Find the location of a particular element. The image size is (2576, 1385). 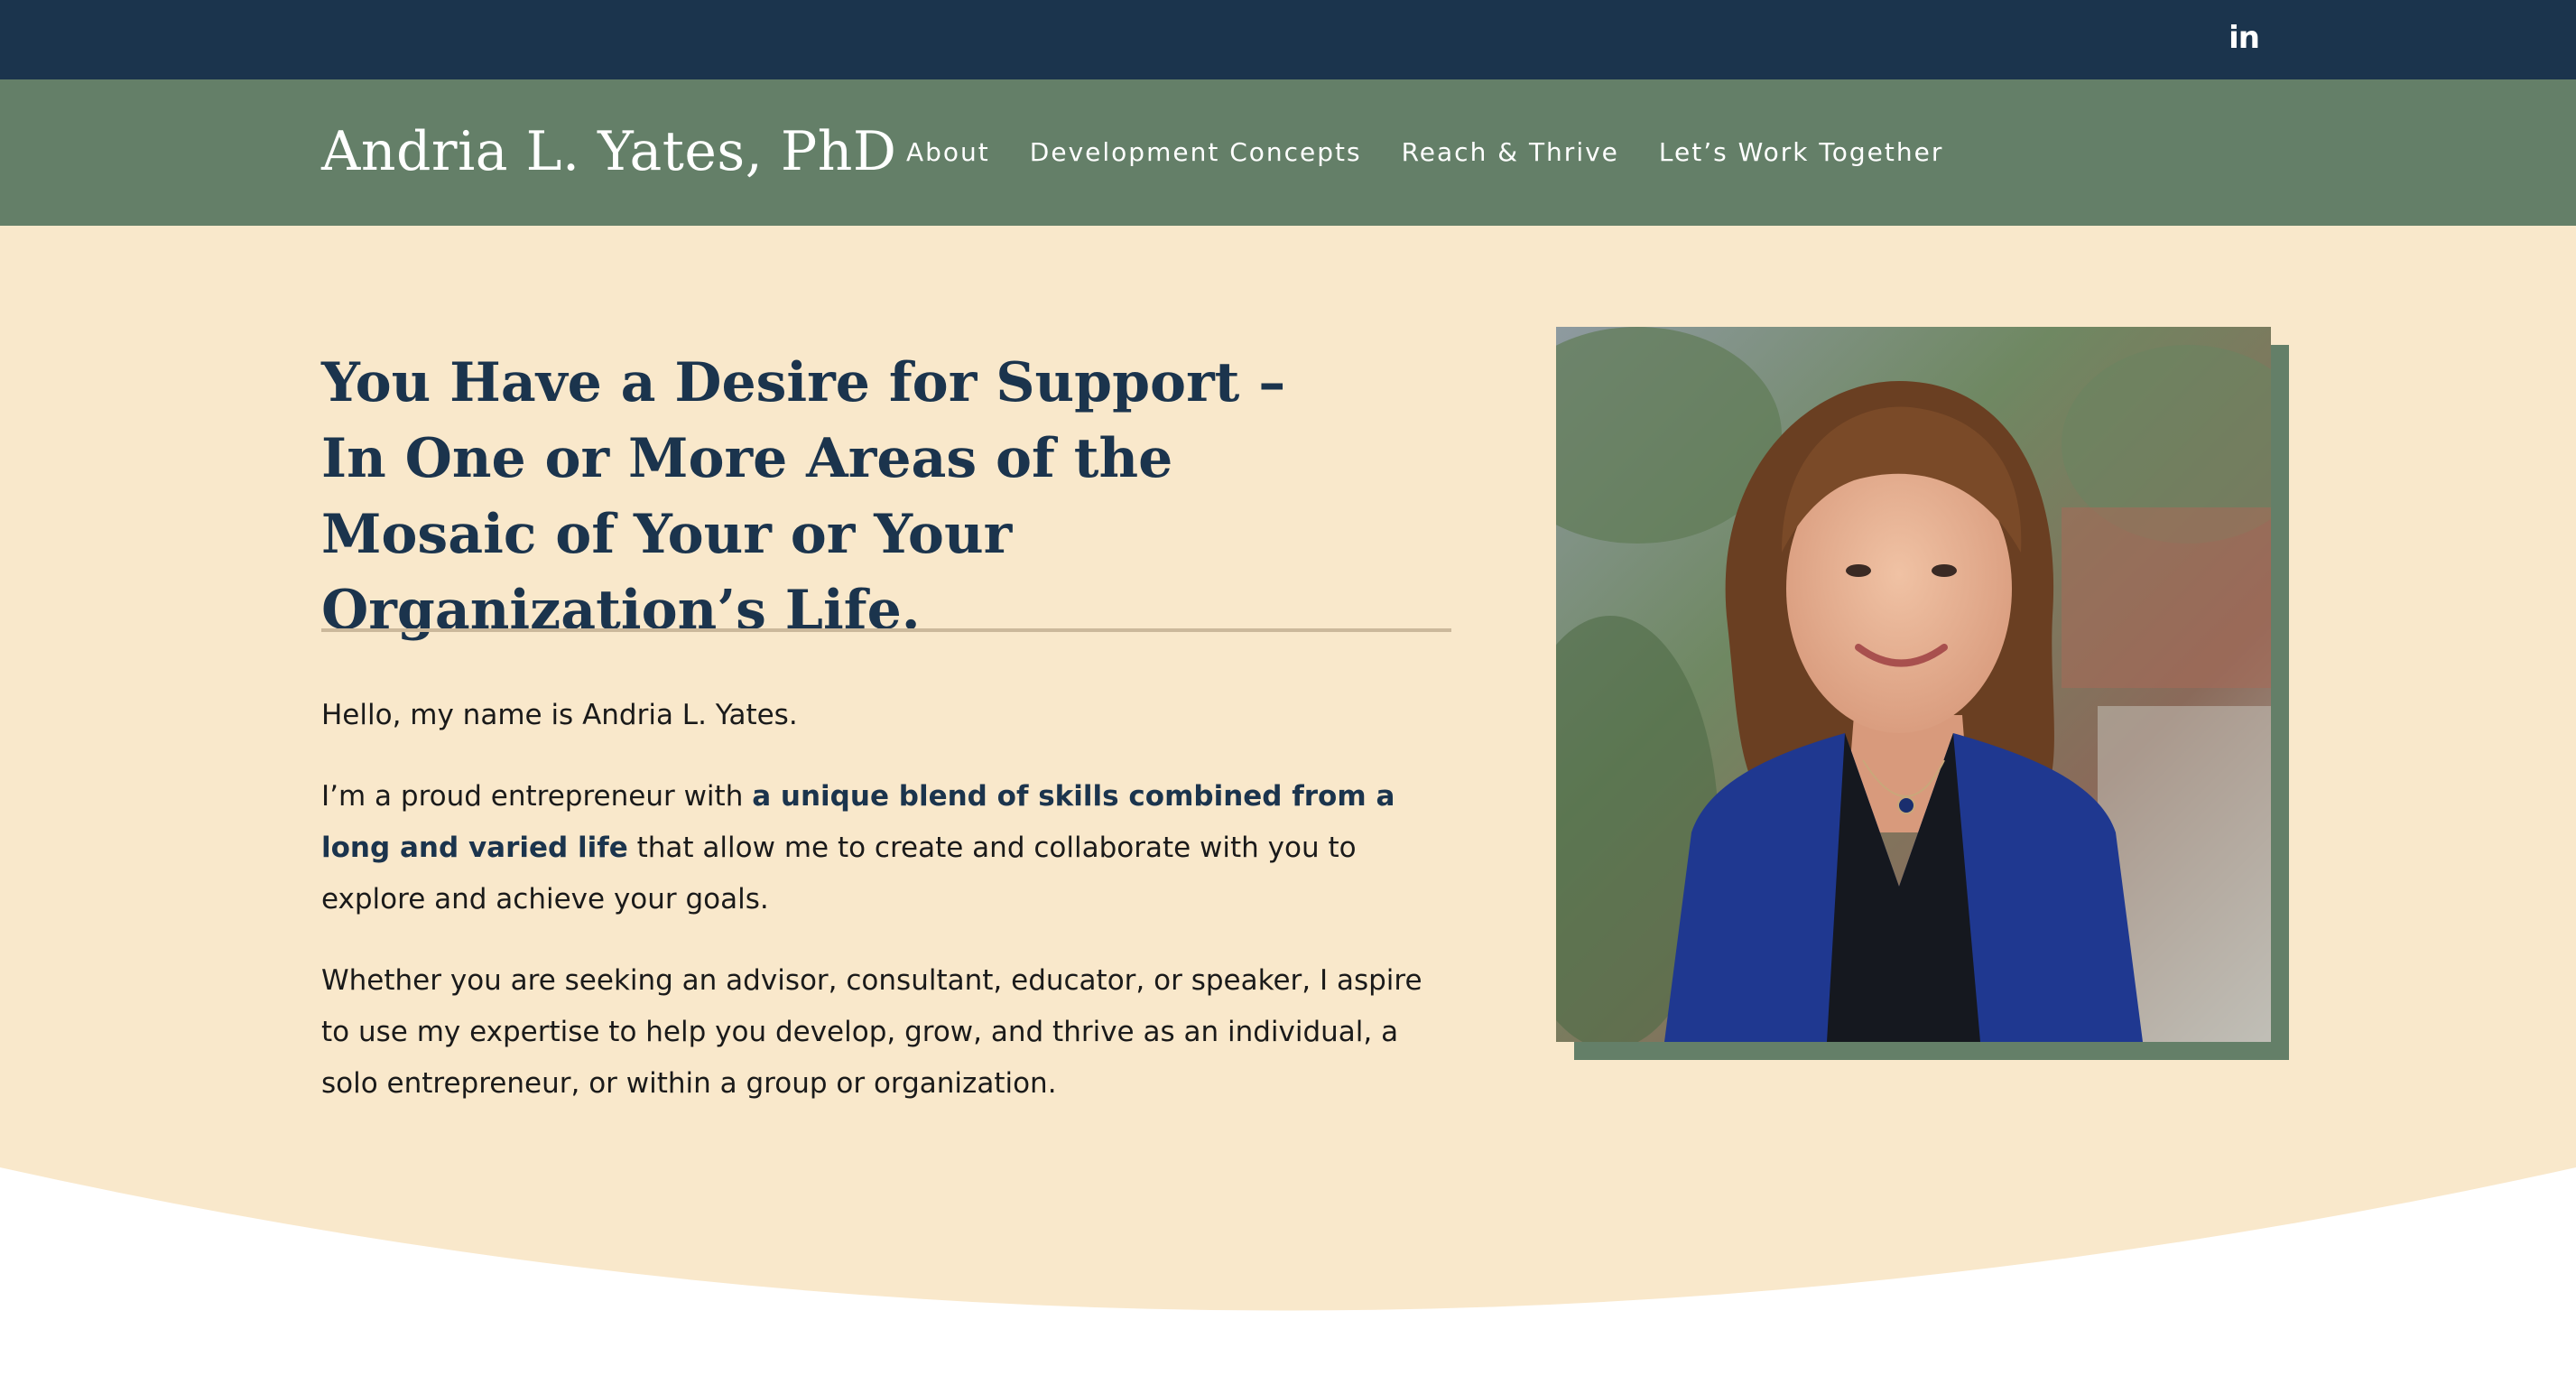

intro-paragraph: Hello, my name is Andria L. Yates. is located at coordinates (559, 715).